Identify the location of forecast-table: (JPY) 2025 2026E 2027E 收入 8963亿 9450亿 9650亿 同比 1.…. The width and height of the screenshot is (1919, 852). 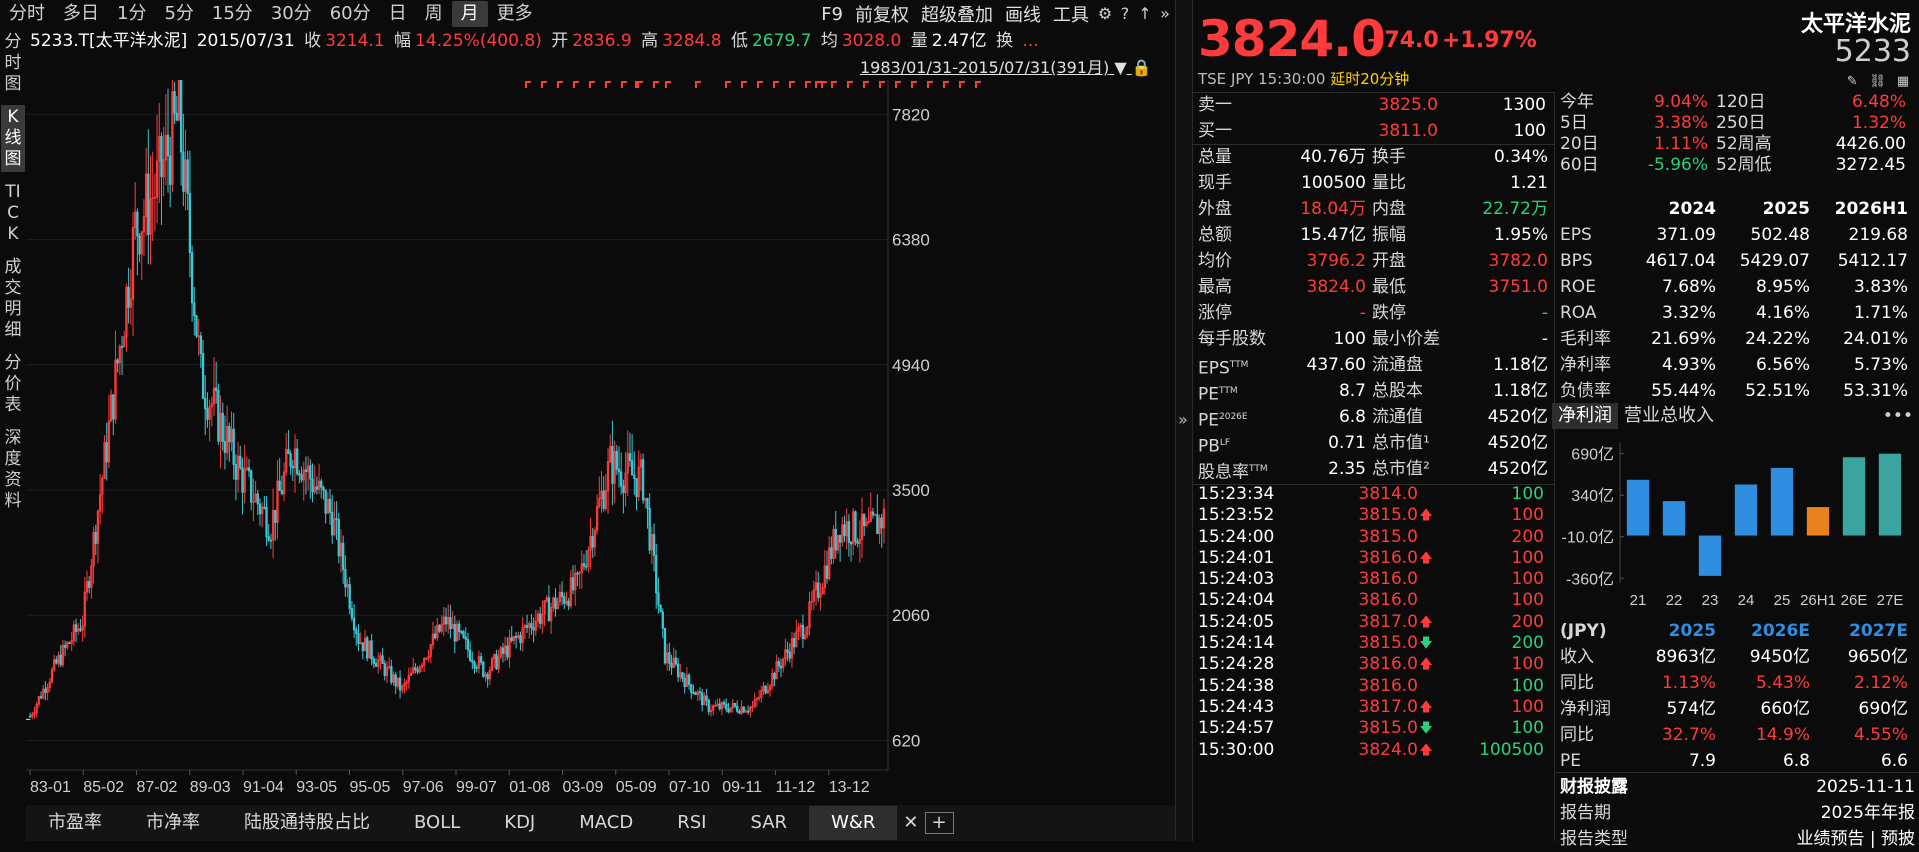
(1737, 696).